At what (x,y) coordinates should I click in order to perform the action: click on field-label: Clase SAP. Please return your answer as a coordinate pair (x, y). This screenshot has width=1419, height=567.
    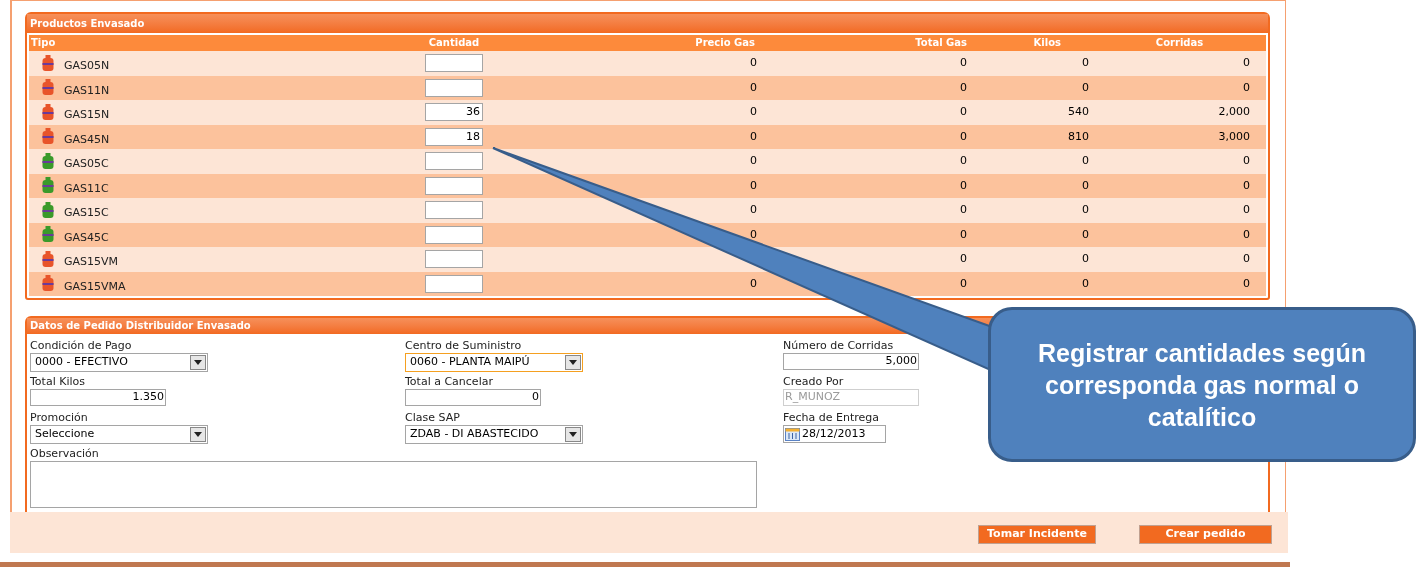
    Looking at the image, I should click on (432, 417).